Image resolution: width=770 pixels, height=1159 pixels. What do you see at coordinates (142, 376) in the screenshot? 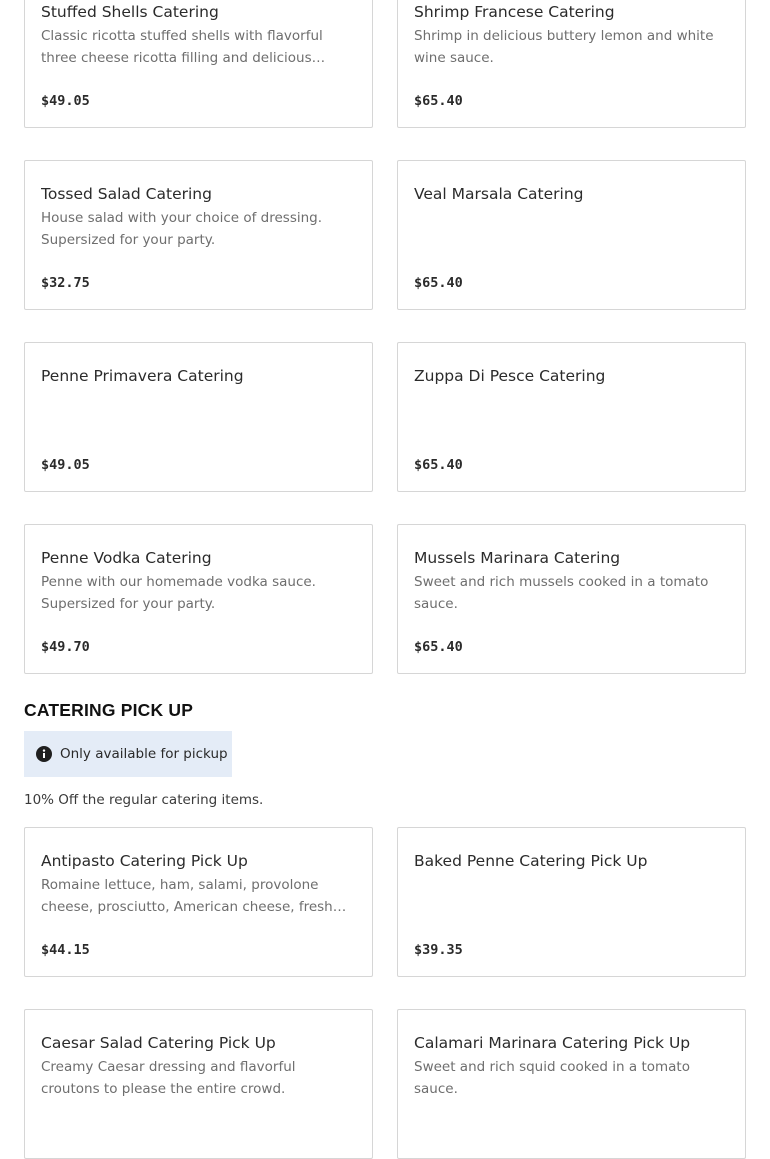
I see `menu-item-title: Penne Primavera Catering` at bounding box center [142, 376].